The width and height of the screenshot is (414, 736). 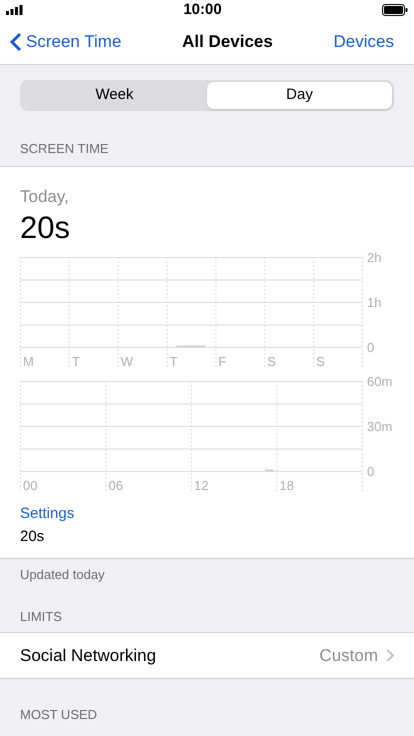 What do you see at coordinates (299, 95) in the screenshot?
I see `segment-tab: Day` at bounding box center [299, 95].